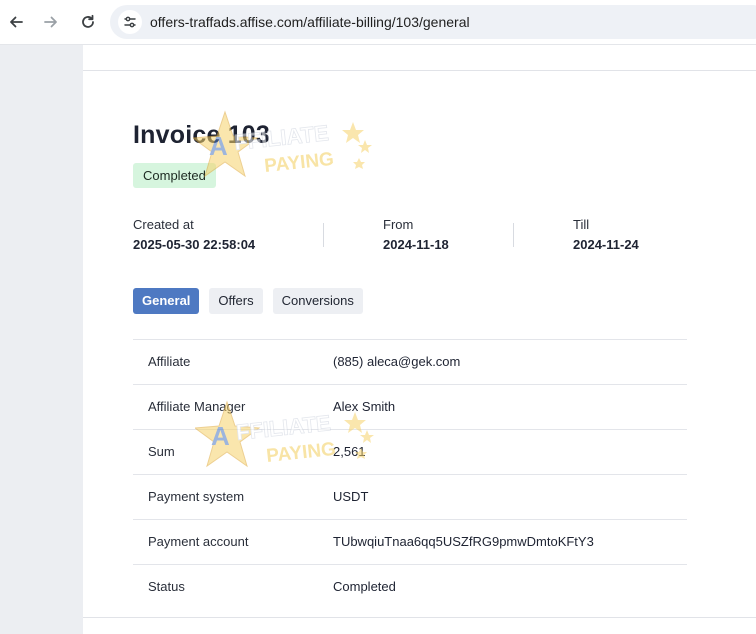 The image size is (756, 634). What do you see at coordinates (416, 234) in the screenshot?
I see `from-block: From 2024-11-18` at bounding box center [416, 234].